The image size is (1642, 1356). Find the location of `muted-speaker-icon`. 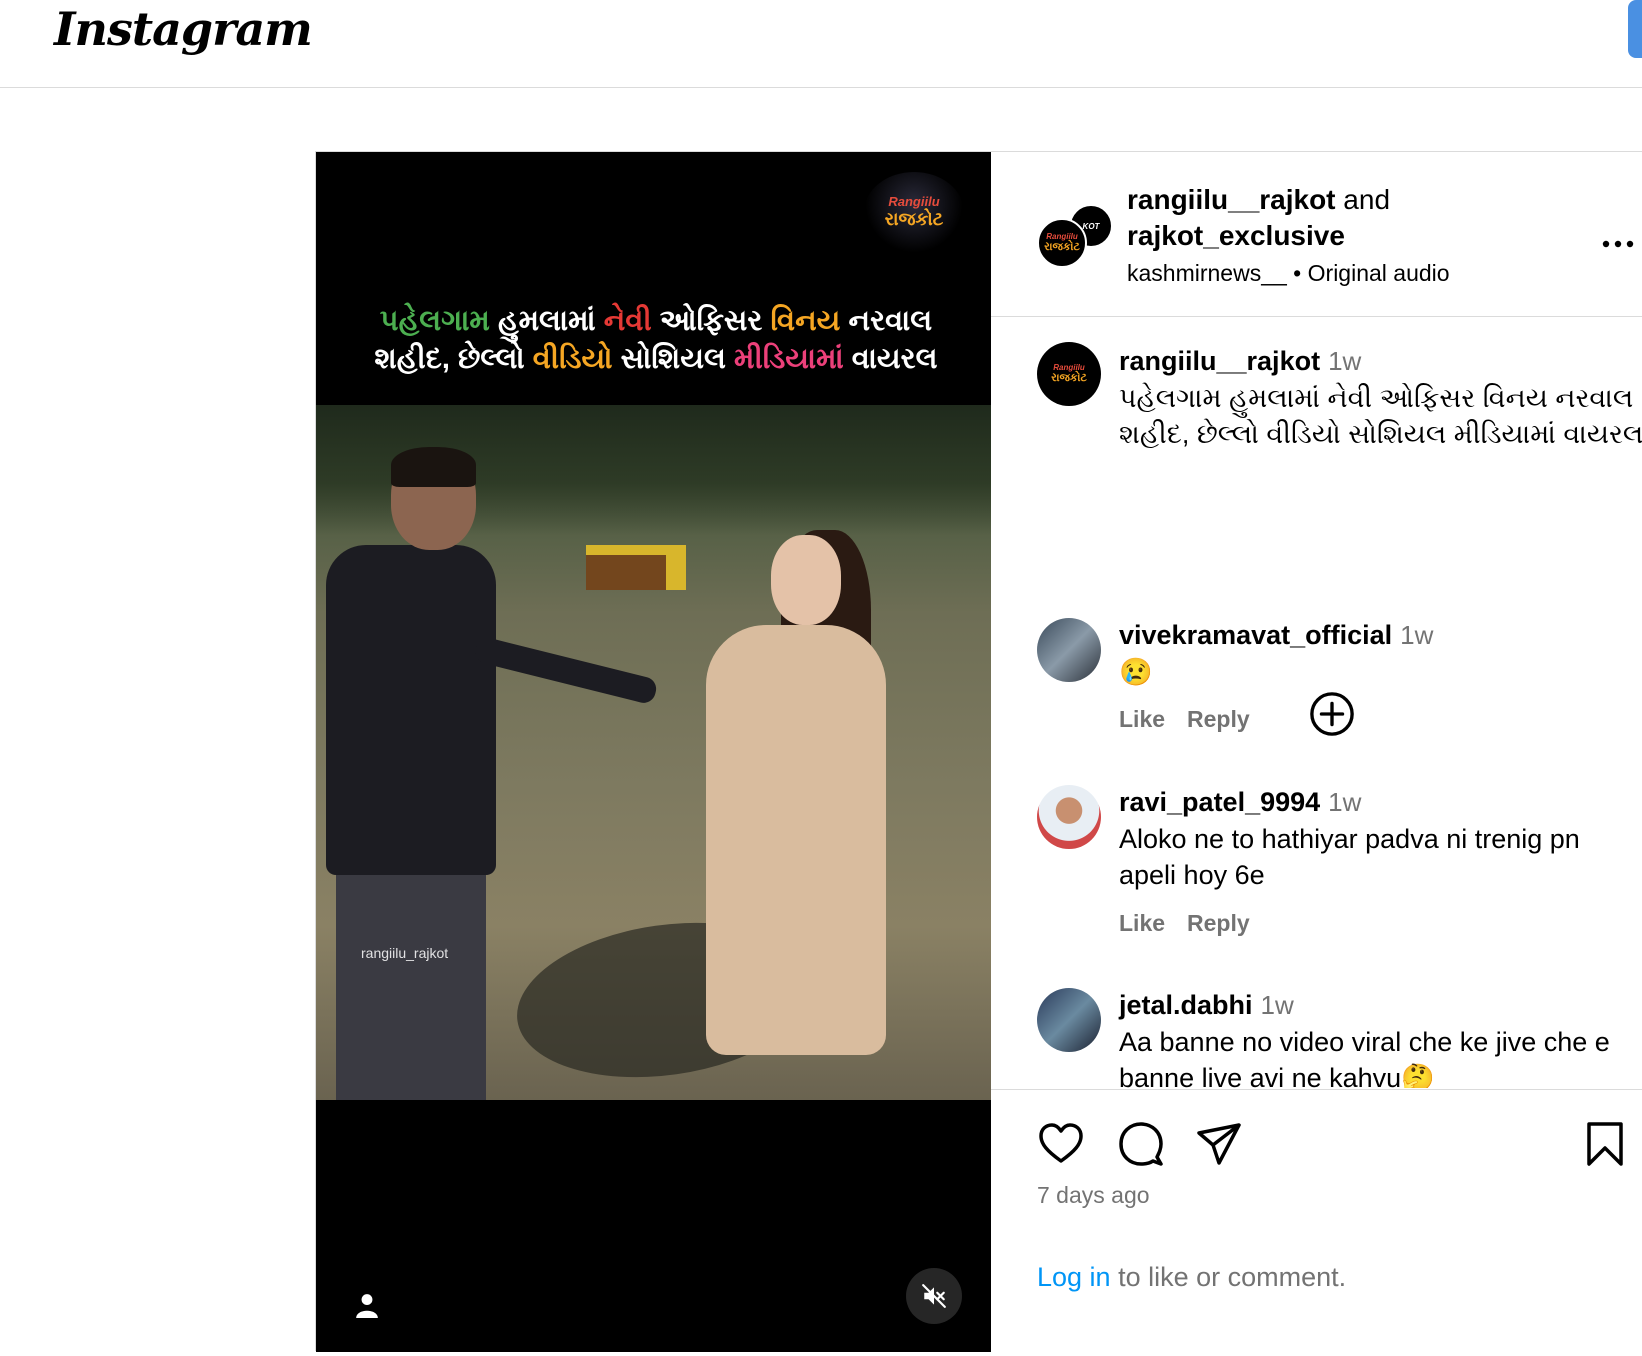

muted-speaker-icon is located at coordinates (934, 1296).